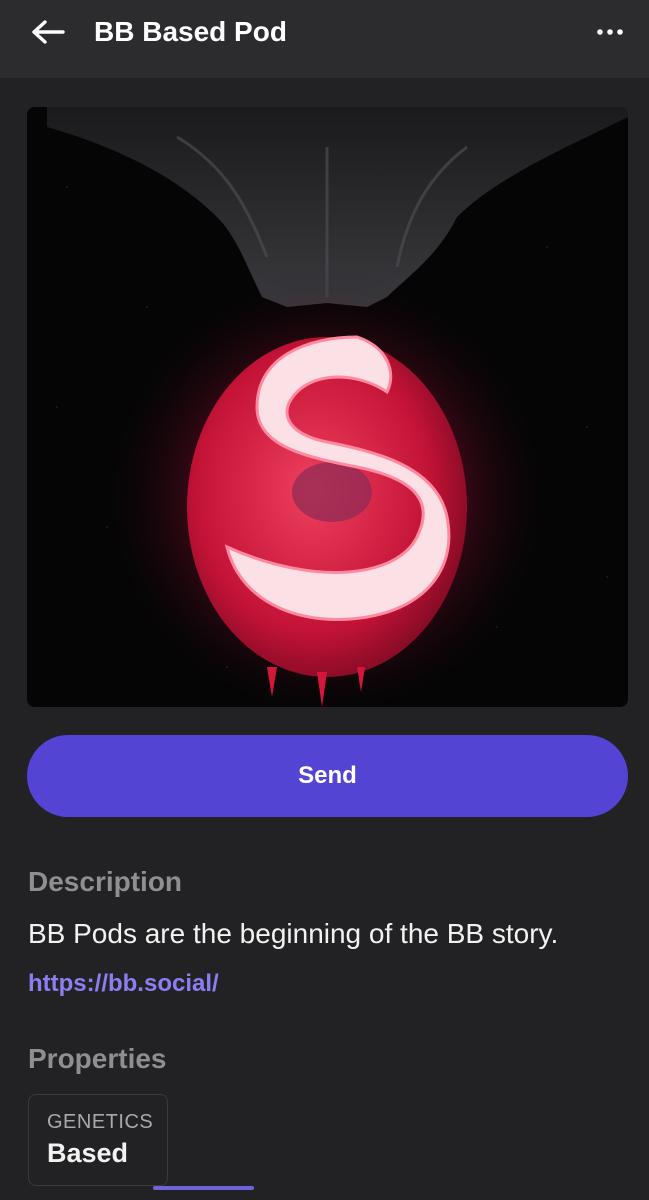 The height and width of the screenshot is (1200, 649). I want to click on property-key: GENETICS, so click(100, 1122).